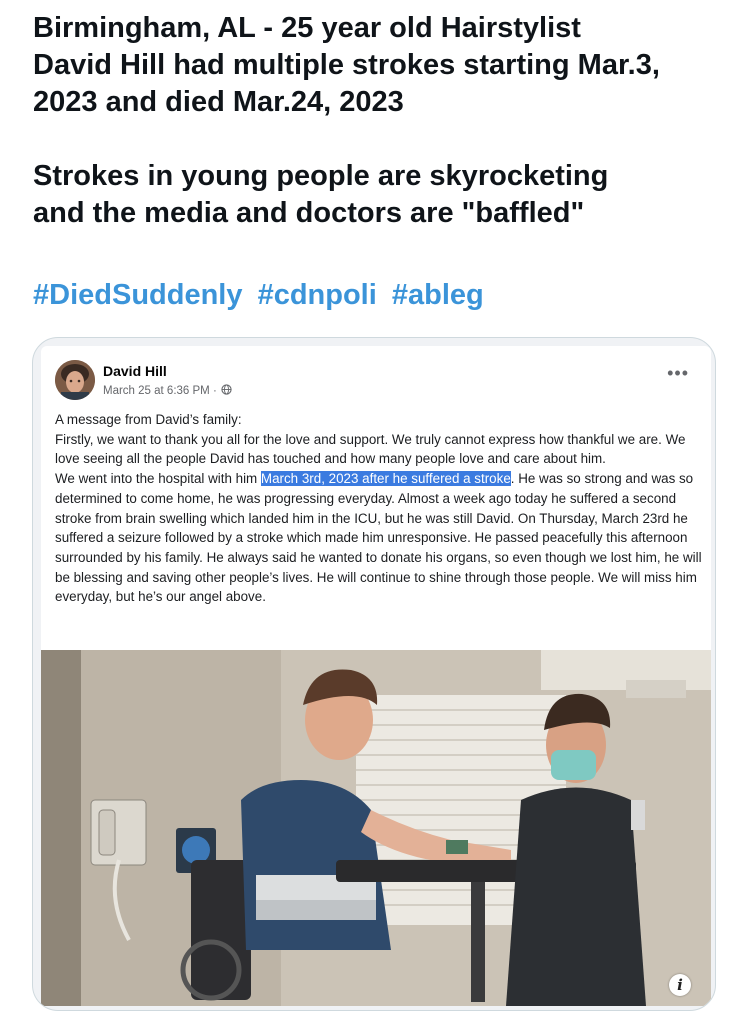 The height and width of the screenshot is (1027, 750). What do you see at coordinates (75, 380) in the screenshot?
I see `avatar` at bounding box center [75, 380].